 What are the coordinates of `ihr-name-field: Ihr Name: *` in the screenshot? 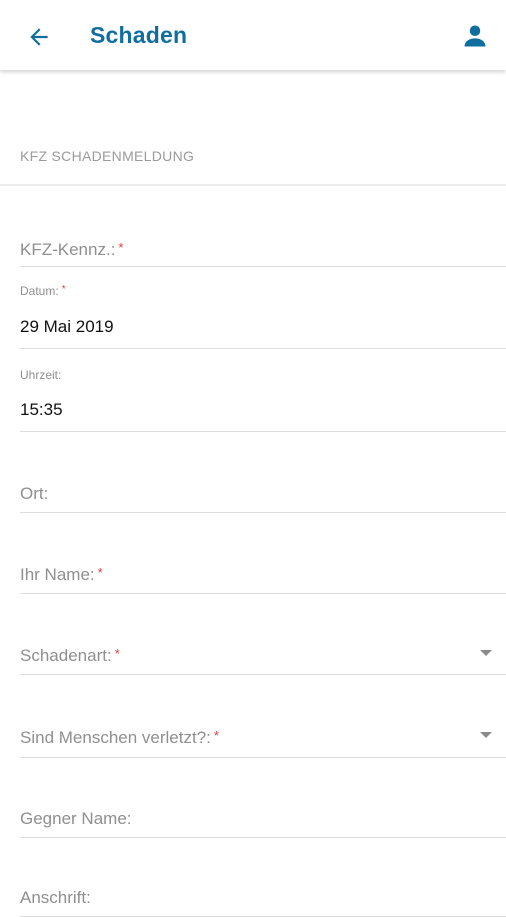 It's located at (263, 573).